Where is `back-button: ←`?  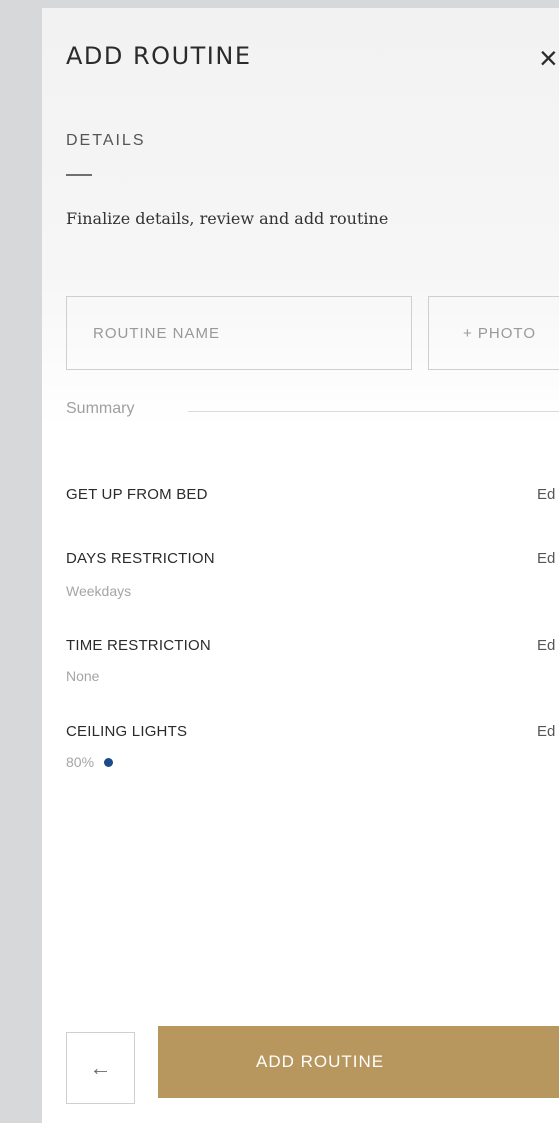
back-button: ← is located at coordinates (100, 1068).